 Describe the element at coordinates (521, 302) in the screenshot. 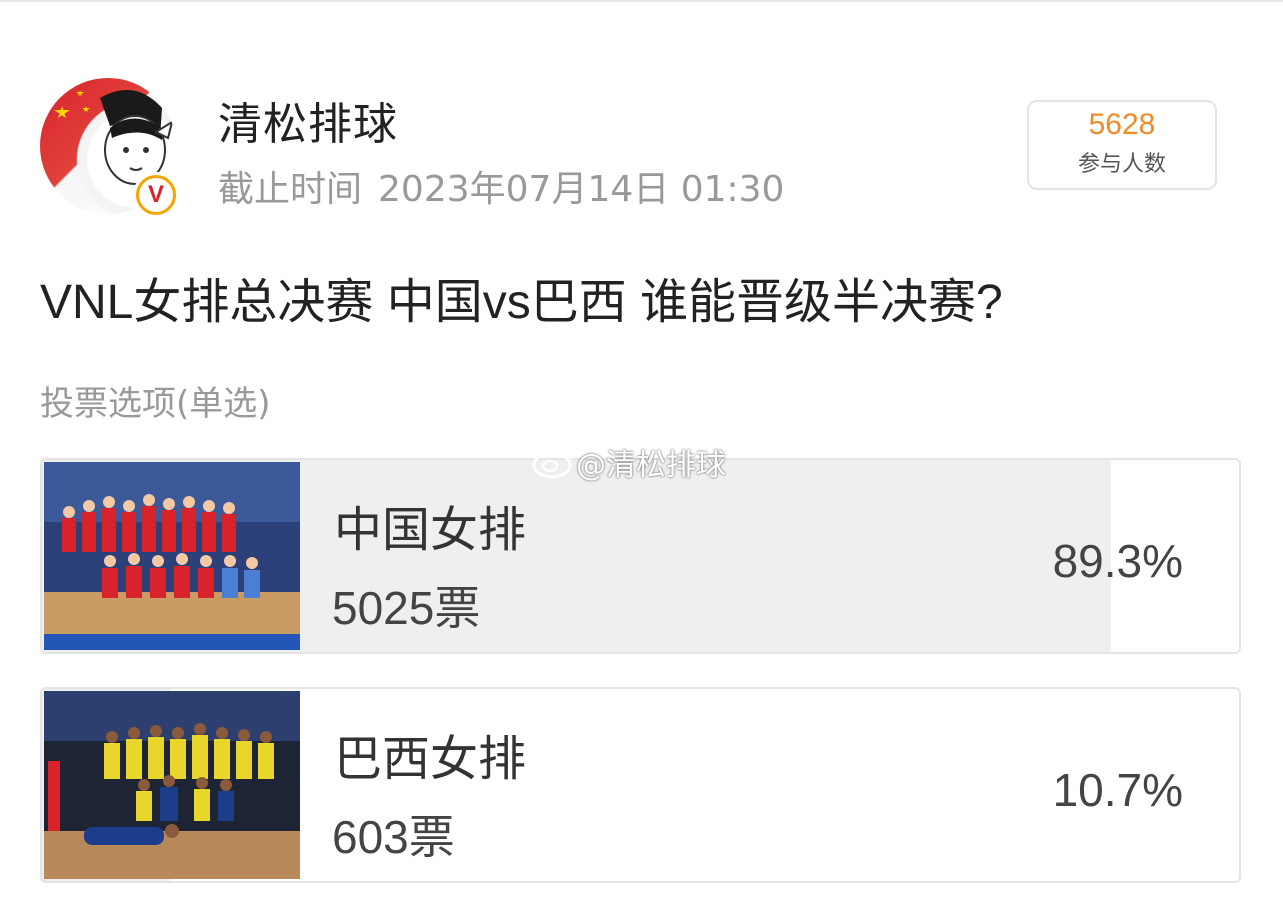

I see `poll-question: VNL女排总决赛 中国vs巴西 谁能晋级半决赛?` at that location.